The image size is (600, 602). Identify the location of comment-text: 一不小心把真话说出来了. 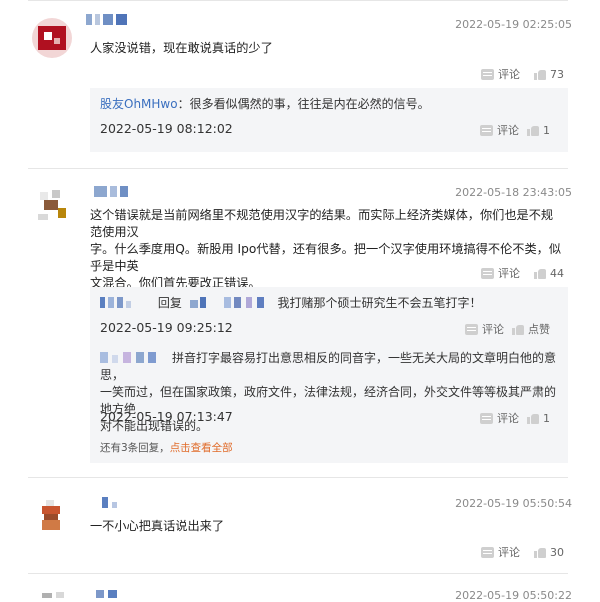
(157, 526).